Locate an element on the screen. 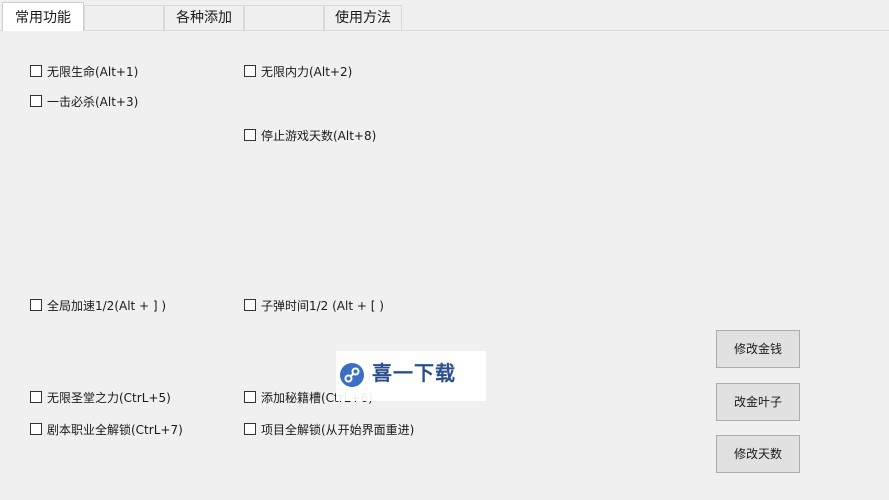 Image resolution: width=889 pixels, height=500 pixels. checkbox-label: 子弹时间1/2 (Alt + [ ) is located at coordinates (322, 306).